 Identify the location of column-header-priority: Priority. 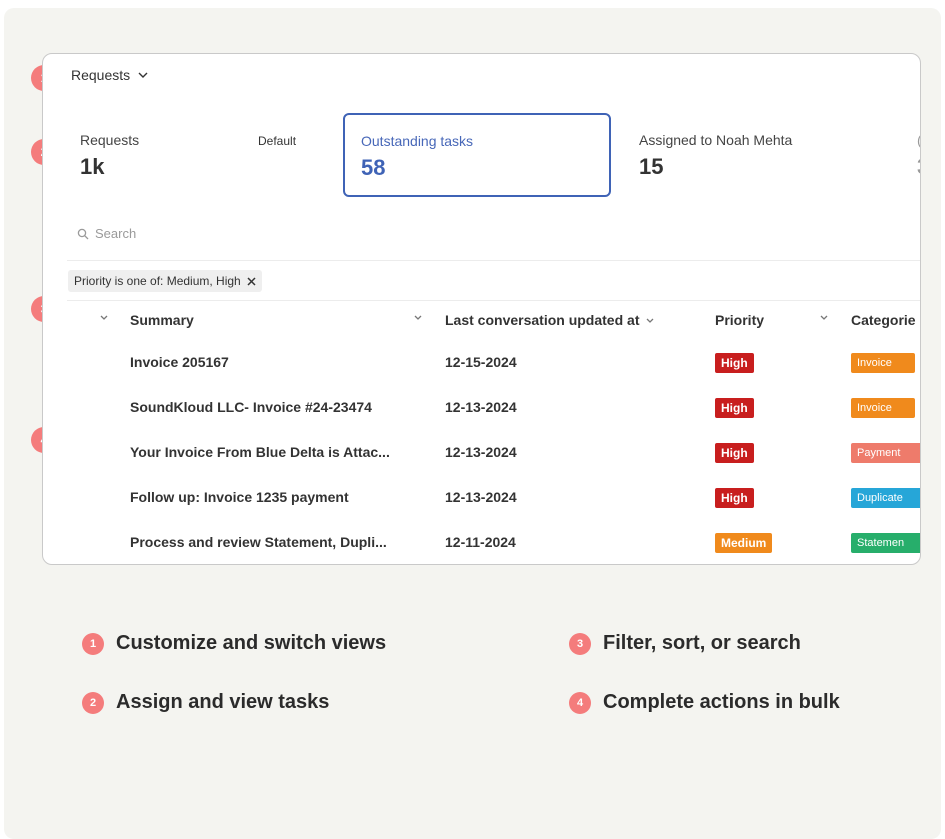
(739, 320).